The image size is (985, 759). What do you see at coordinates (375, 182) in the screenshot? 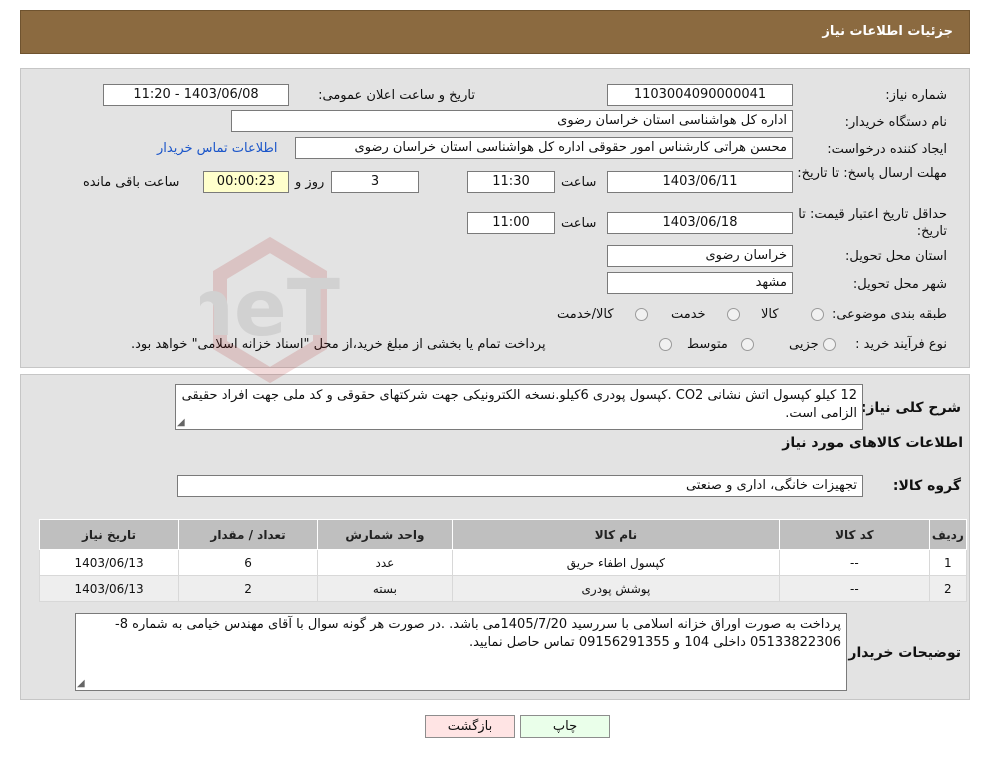
I see `days-field: 3` at bounding box center [375, 182].